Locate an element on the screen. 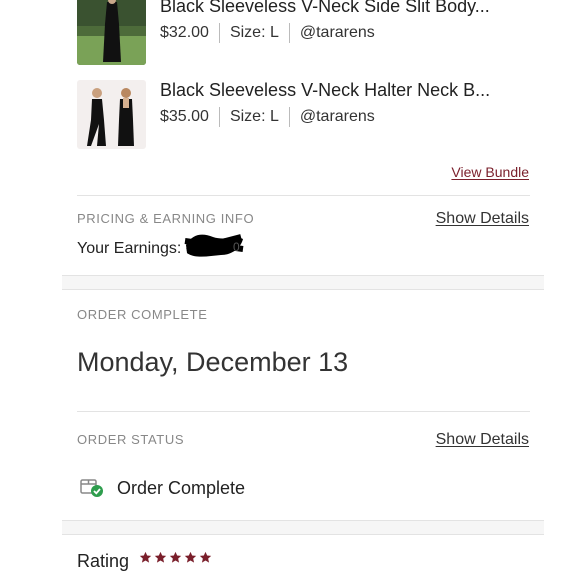  package-check-icon is located at coordinates (91, 488).